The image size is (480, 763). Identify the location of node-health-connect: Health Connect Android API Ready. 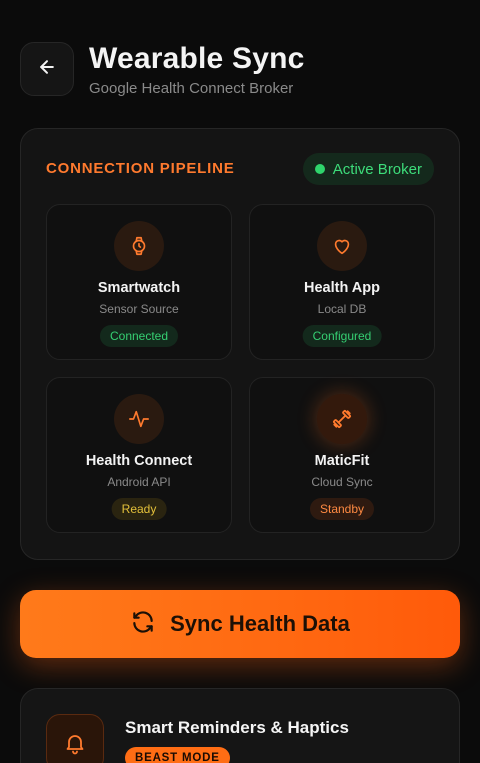
(139, 455).